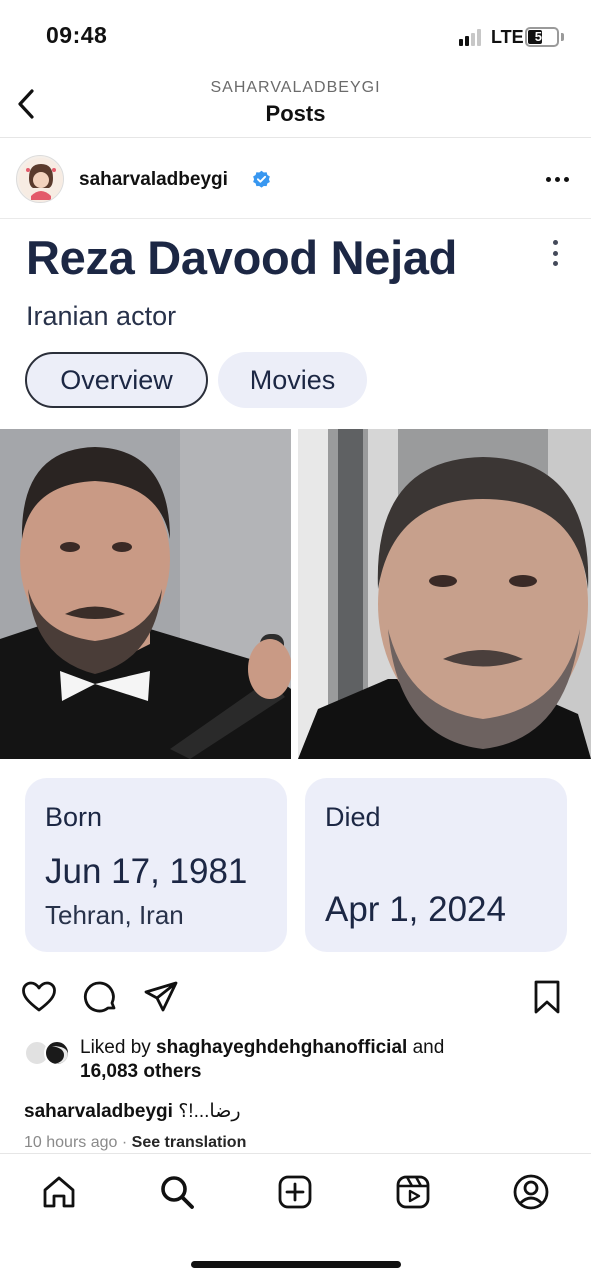 The width and height of the screenshot is (591, 1280). I want to click on header-username: SAHARVALADBEYGI, so click(295, 87).